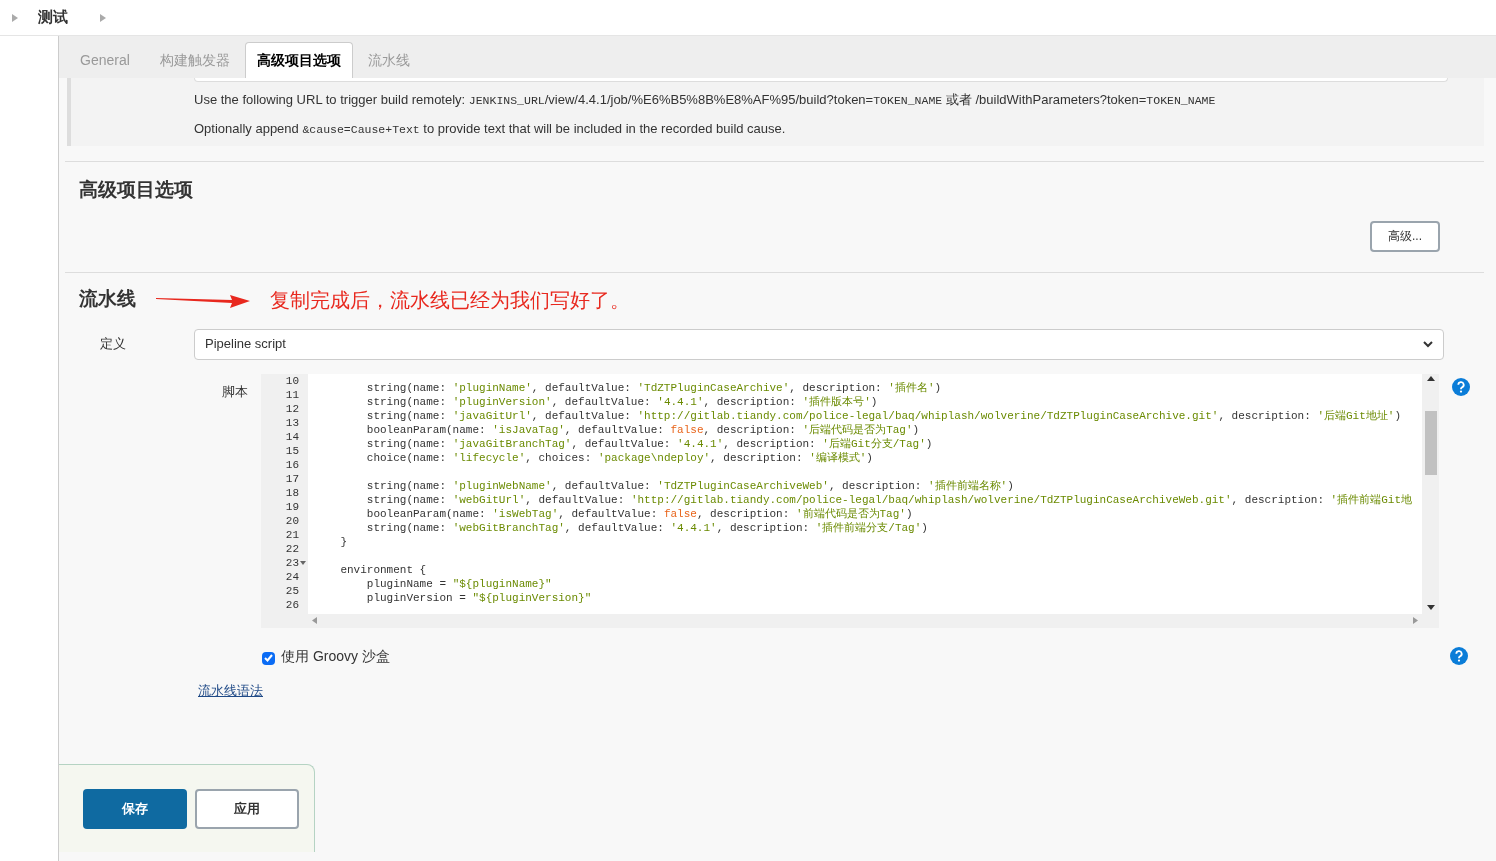 This screenshot has width=1496, height=861. I want to click on line-number: 10, so click(292, 380).